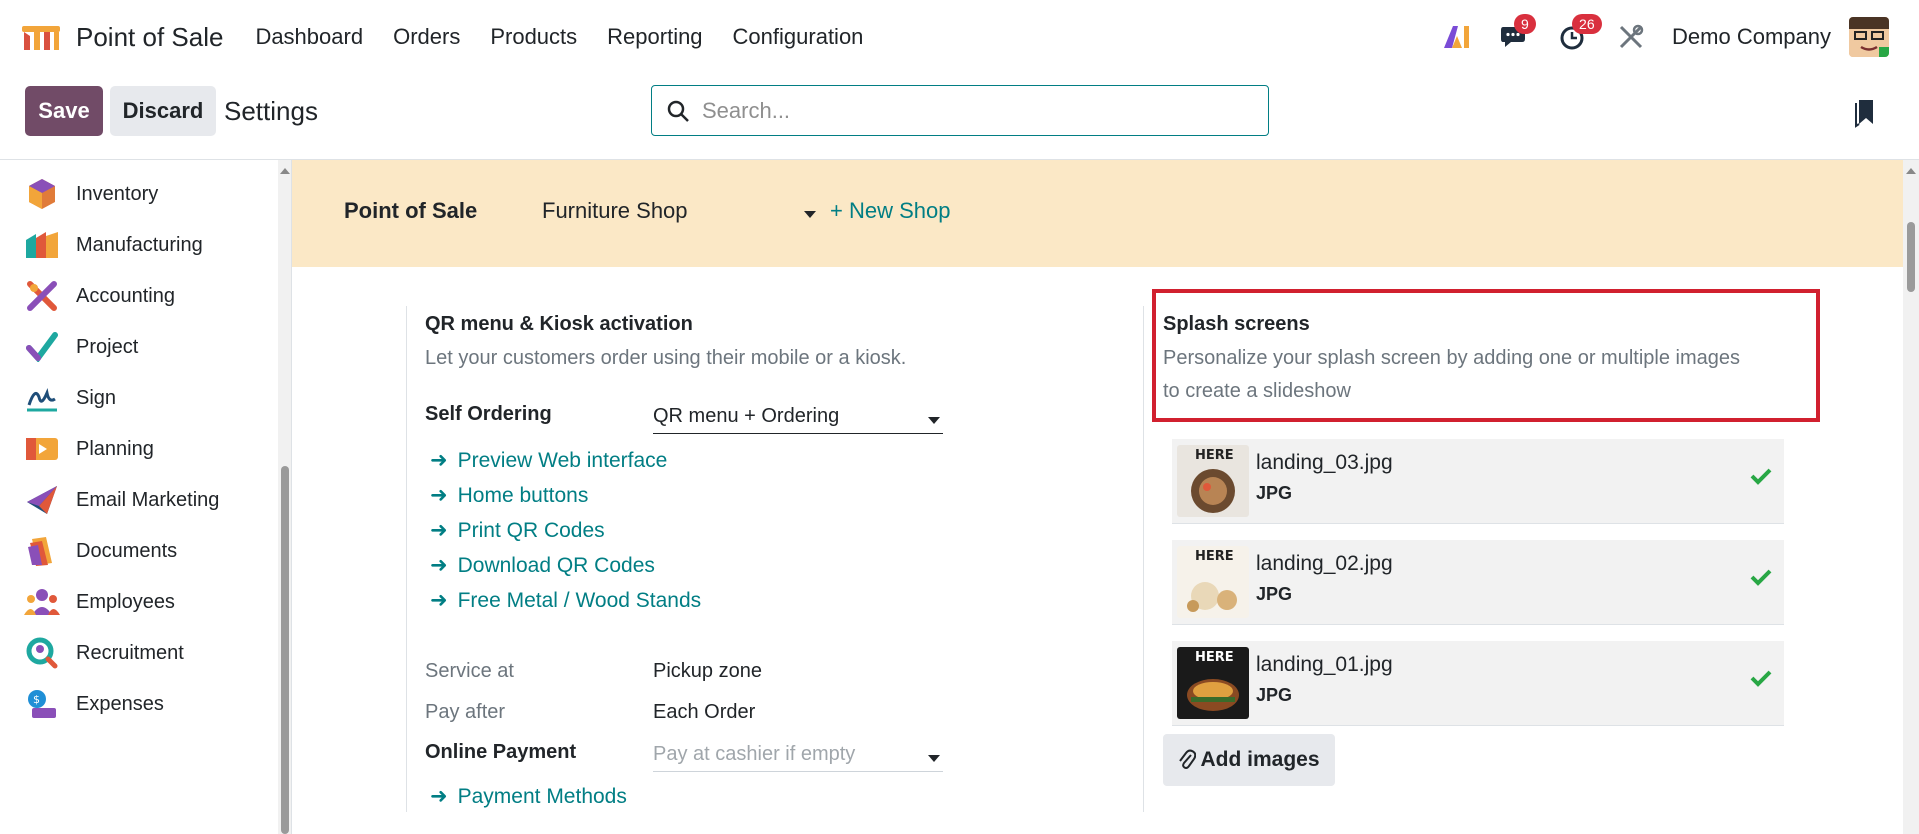 Image resolution: width=1919 pixels, height=834 pixels. What do you see at coordinates (615, 211) in the screenshot?
I see `shop-select: Furniture Shop` at bounding box center [615, 211].